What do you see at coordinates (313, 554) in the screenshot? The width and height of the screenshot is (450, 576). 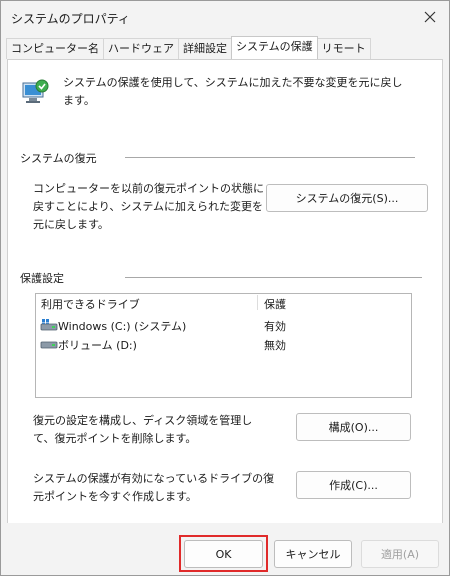 I see `cancel-button: キャンセル` at bounding box center [313, 554].